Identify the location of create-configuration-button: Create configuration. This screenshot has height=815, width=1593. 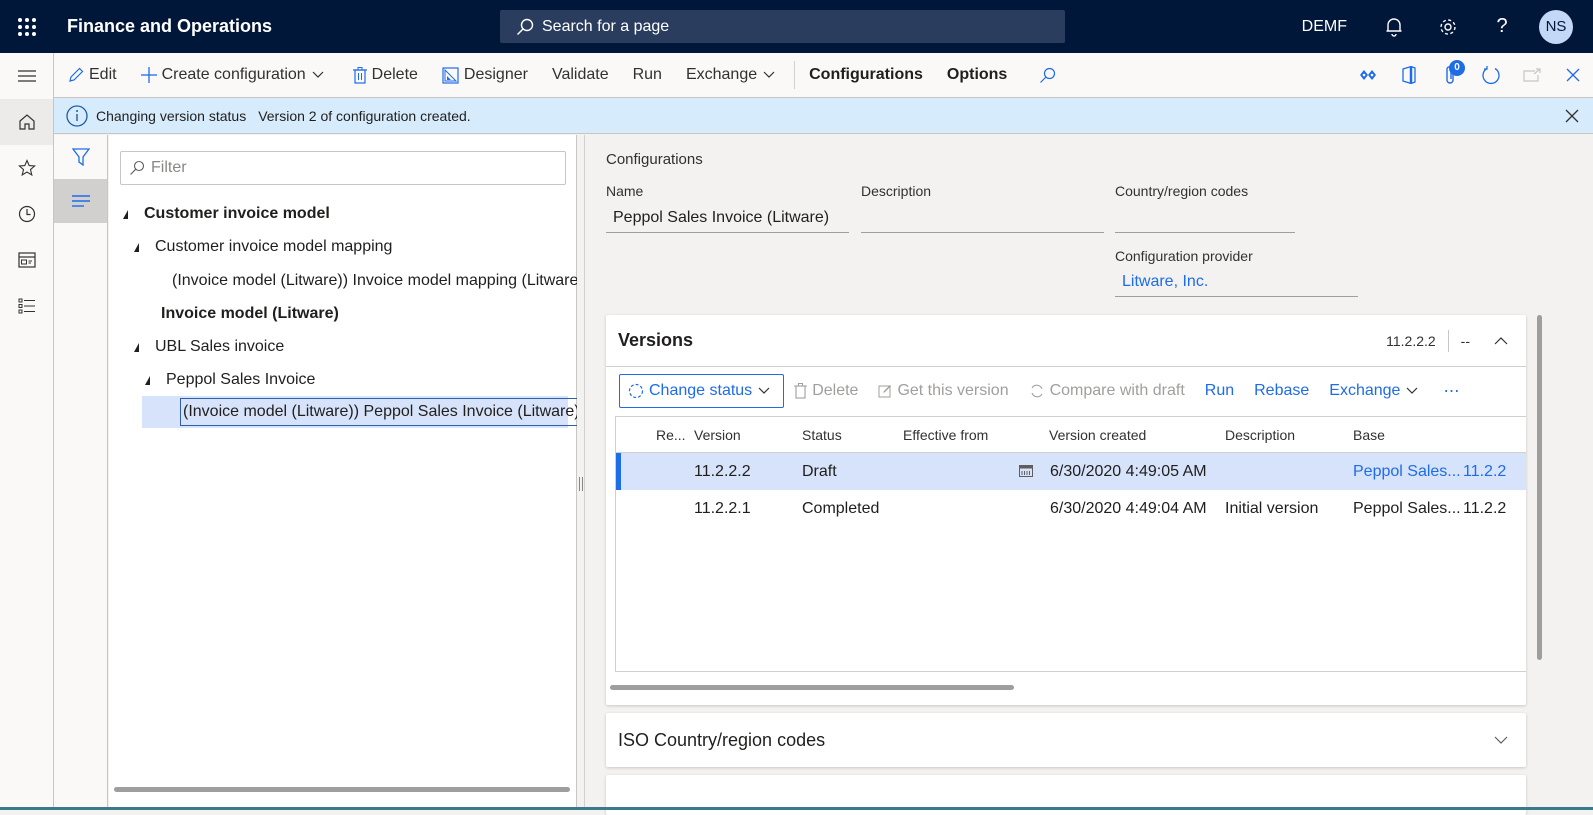
(235, 75).